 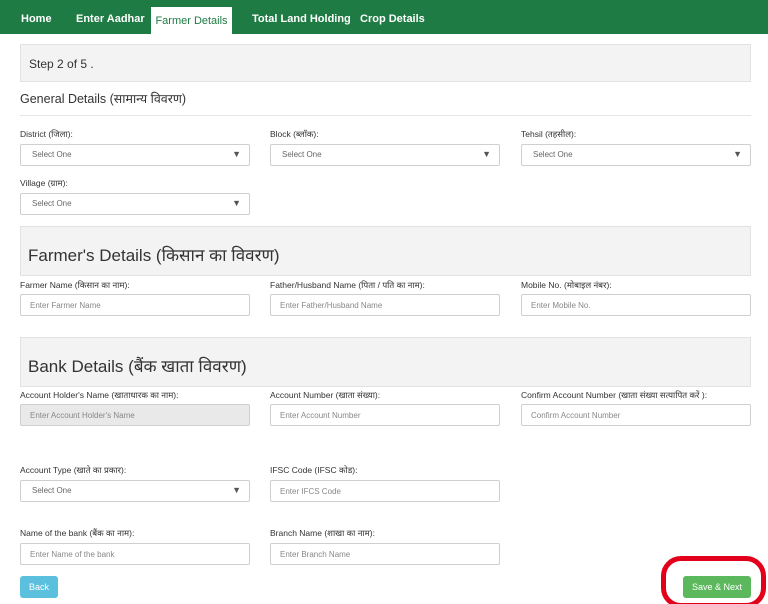 I want to click on farmer-details-panel: Farmer's Details (किसान का विवरण), so click(x=385, y=251).